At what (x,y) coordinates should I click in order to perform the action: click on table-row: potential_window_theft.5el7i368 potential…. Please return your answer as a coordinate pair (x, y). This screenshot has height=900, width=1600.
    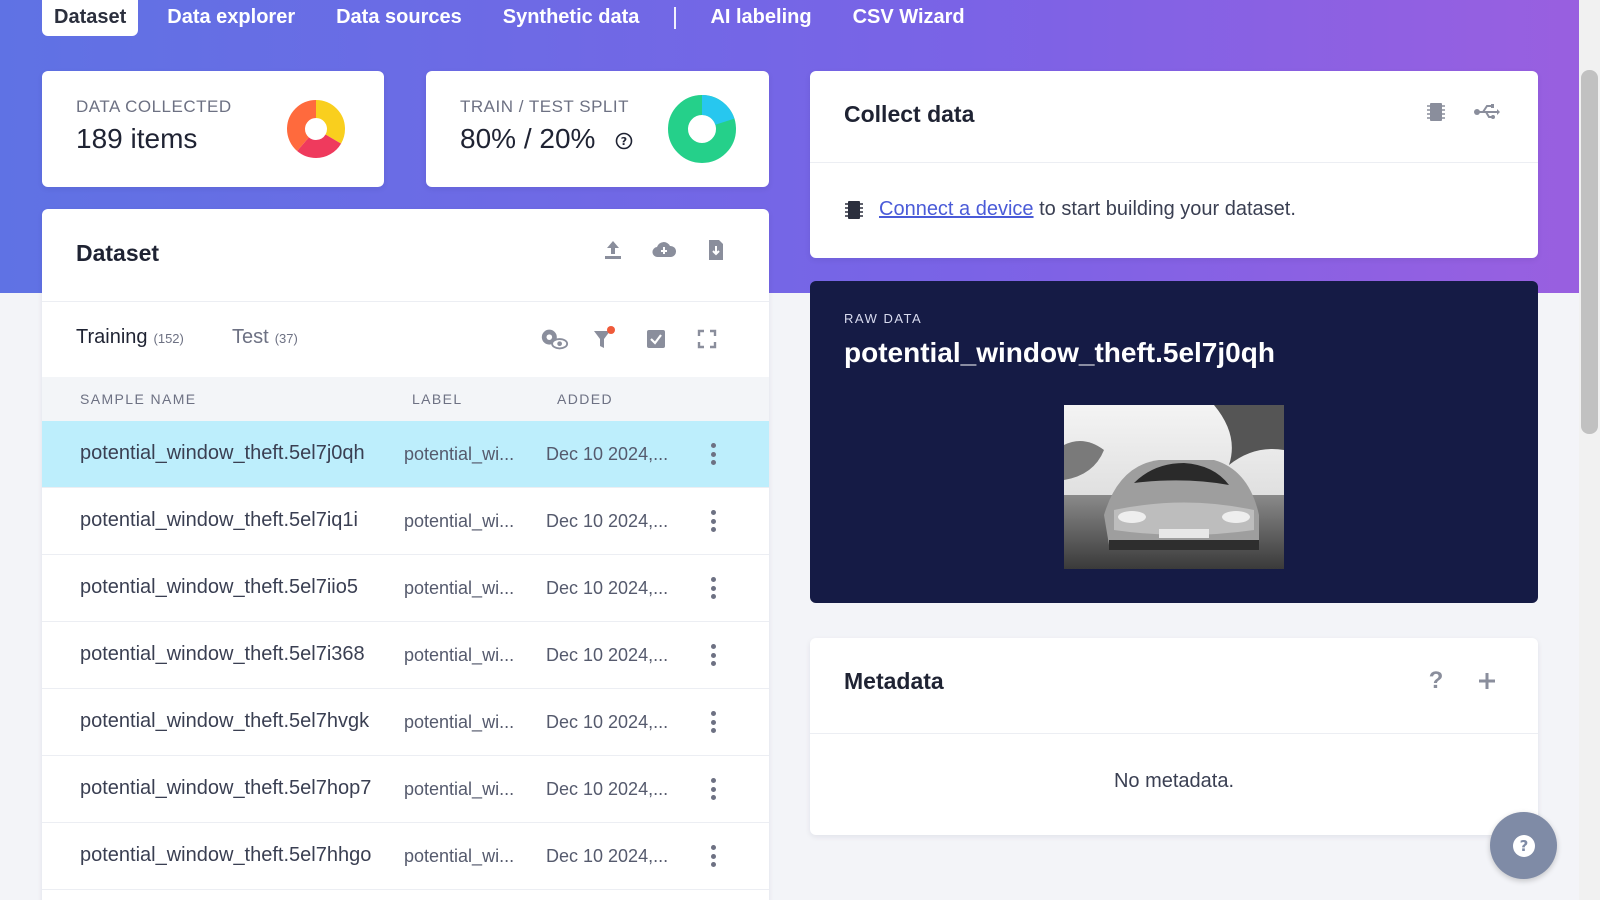
    Looking at the image, I should click on (405, 655).